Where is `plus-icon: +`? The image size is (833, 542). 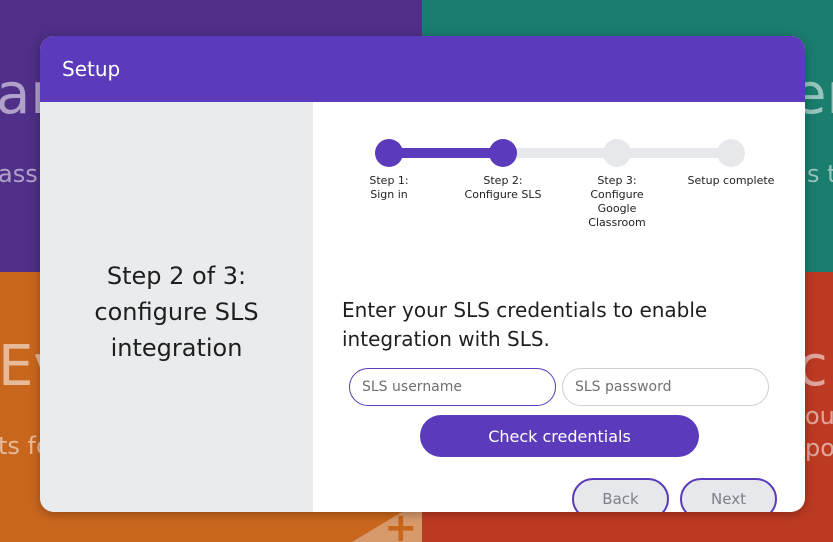 plus-icon: + is located at coordinates (401, 523).